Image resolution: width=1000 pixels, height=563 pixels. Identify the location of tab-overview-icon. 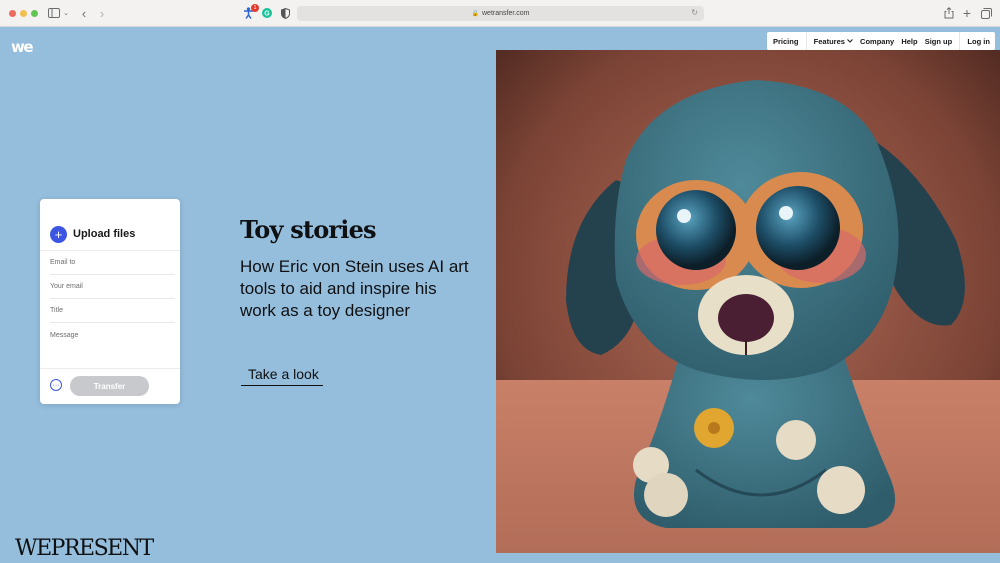
(986, 13).